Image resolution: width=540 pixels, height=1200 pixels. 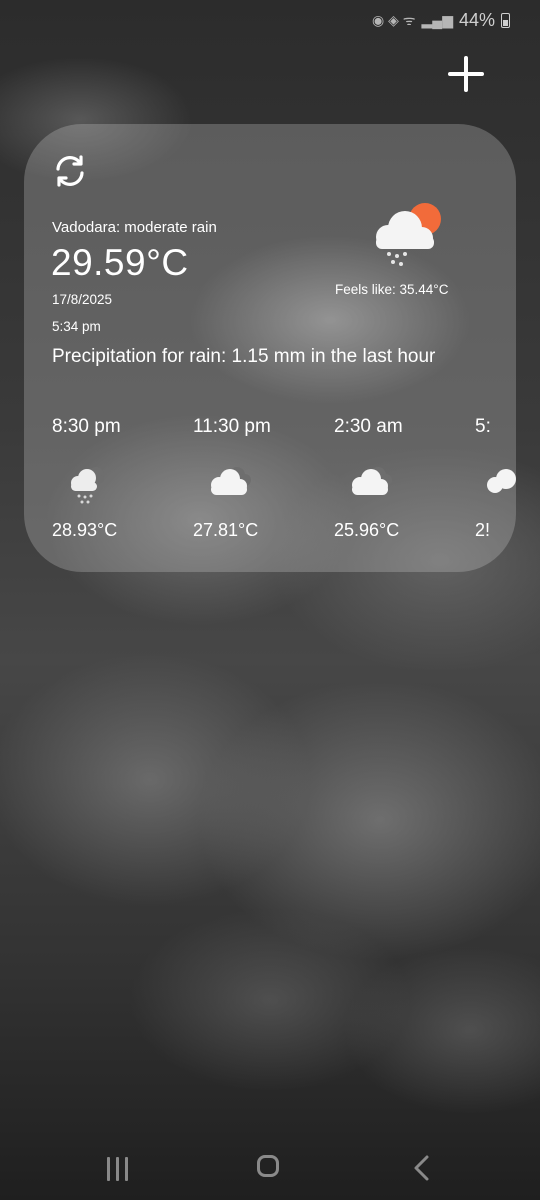 I want to click on forecast-item: 8:30 pm 28.93°C, so click(x=122, y=484).